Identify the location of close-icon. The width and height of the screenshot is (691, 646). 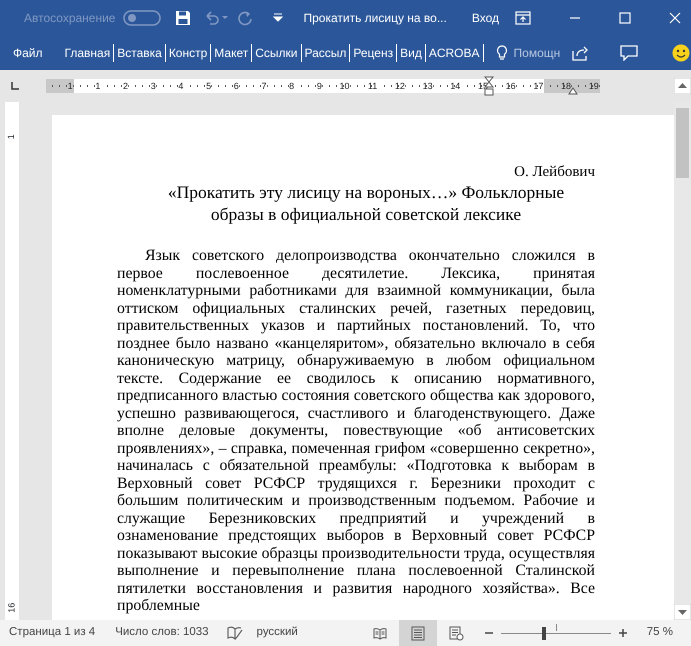
(675, 18).